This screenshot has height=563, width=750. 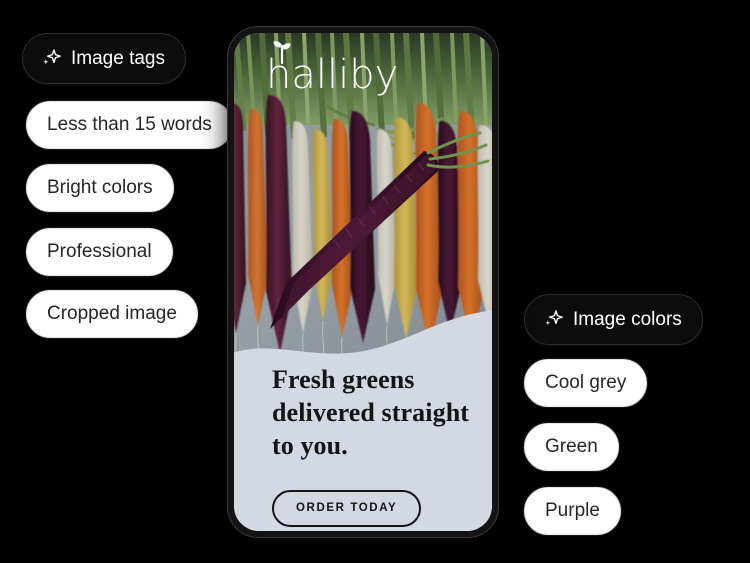 I want to click on tag-label: Professional, so click(x=99, y=251).